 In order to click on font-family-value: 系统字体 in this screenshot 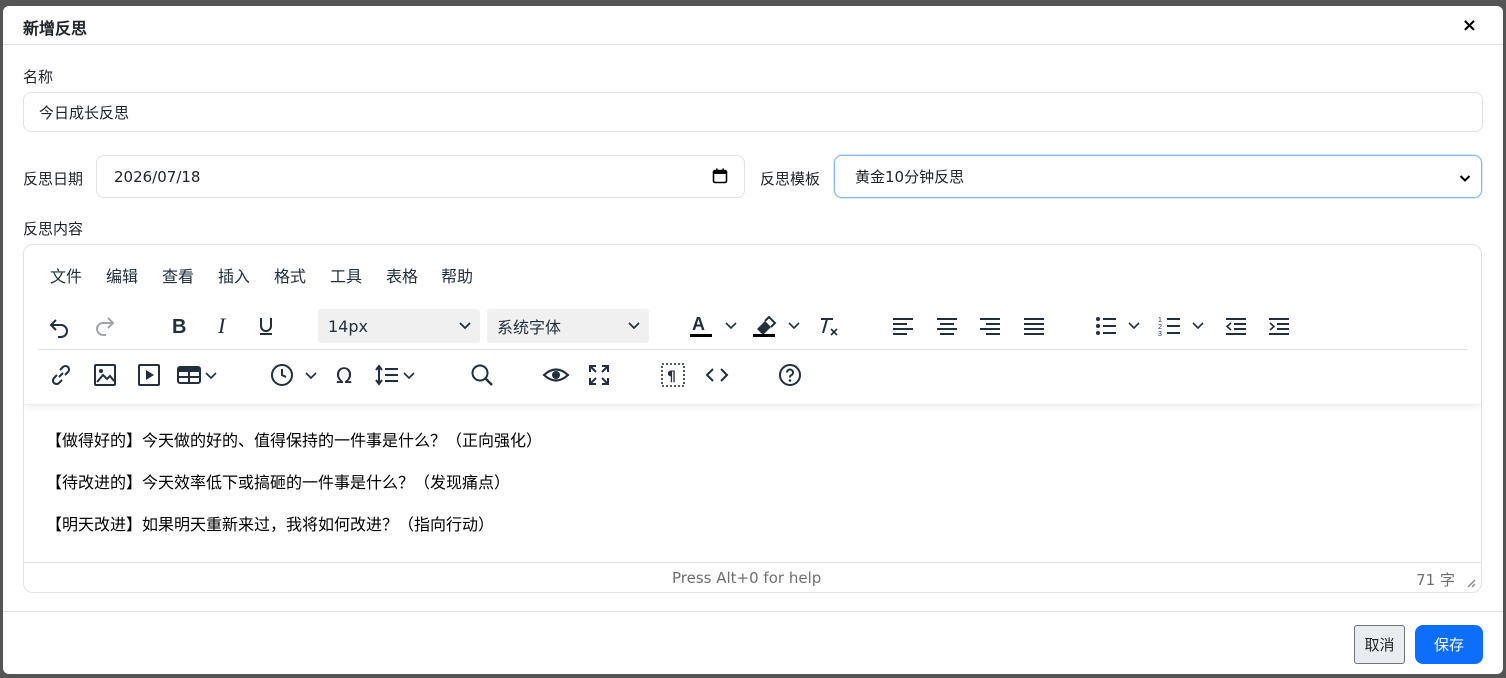, I will do `click(529, 327)`.